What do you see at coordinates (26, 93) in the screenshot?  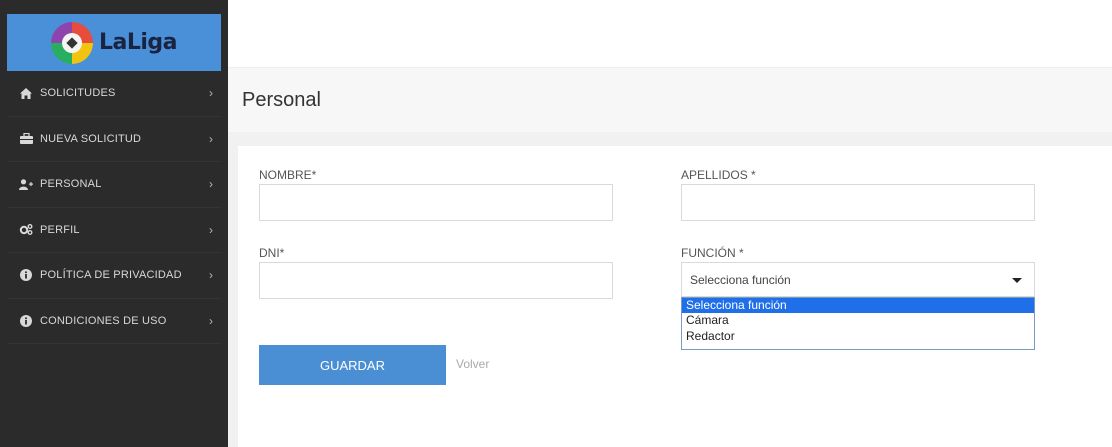 I see `home-icon` at bounding box center [26, 93].